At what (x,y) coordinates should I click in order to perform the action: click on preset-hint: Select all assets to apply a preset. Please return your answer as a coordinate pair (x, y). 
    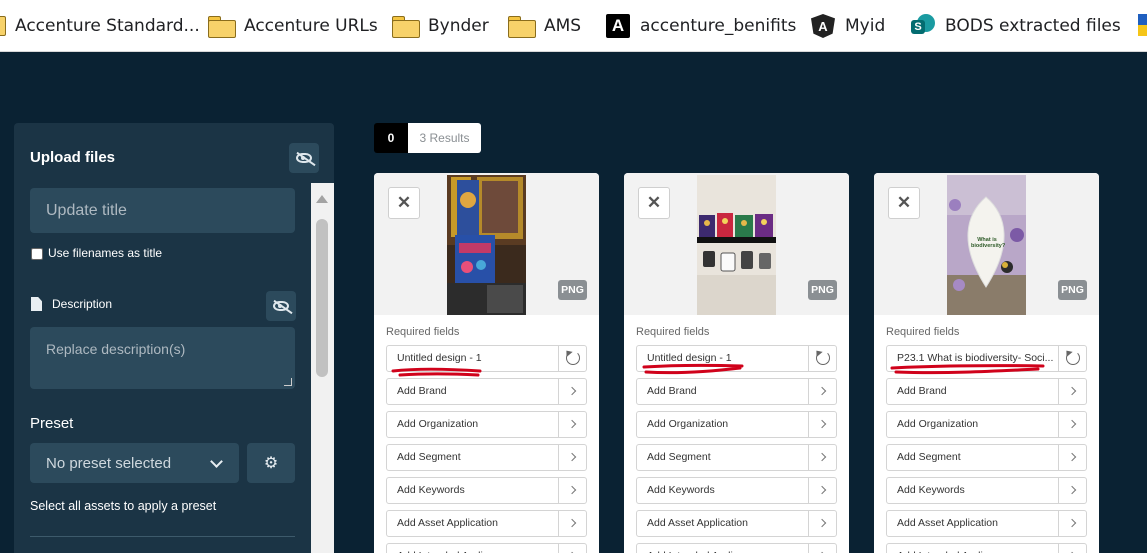
    Looking at the image, I should click on (123, 506).